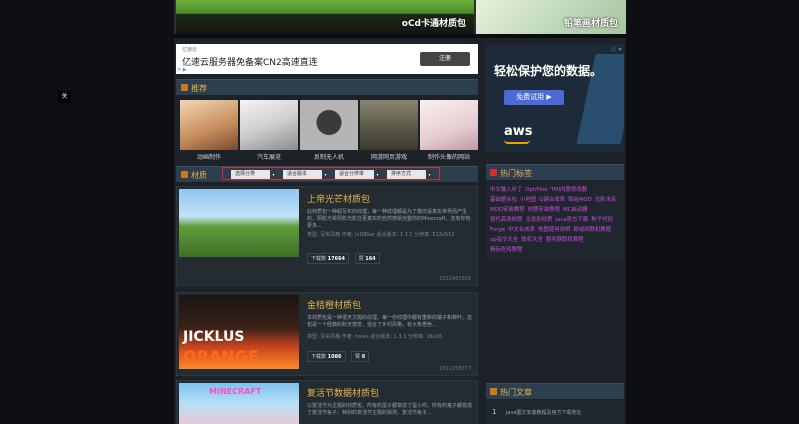 This screenshot has width=799, height=424. What do you see at coordinates (517, 142) in the screenshot?
I see `aws-swoosh-icon` at bounding box center [517, 142].